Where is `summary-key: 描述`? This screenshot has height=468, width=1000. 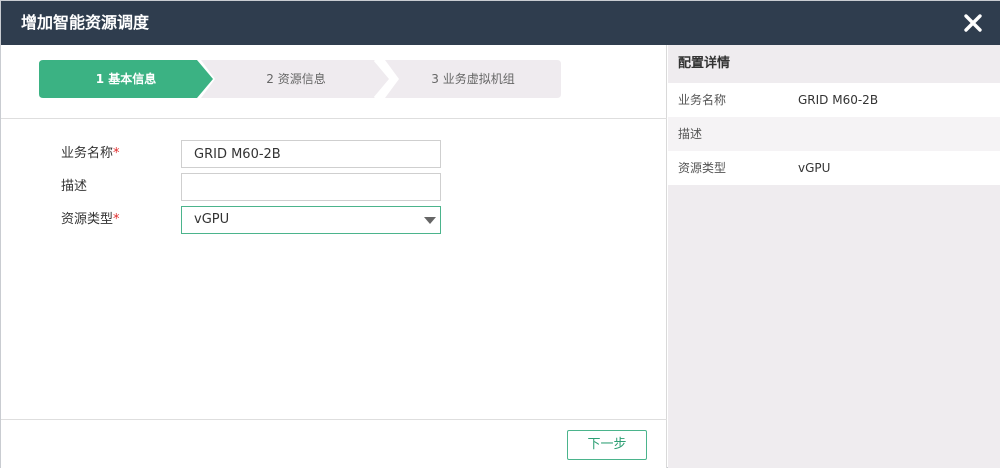 summary-key: 描述 is located at coordinates (690, 134).